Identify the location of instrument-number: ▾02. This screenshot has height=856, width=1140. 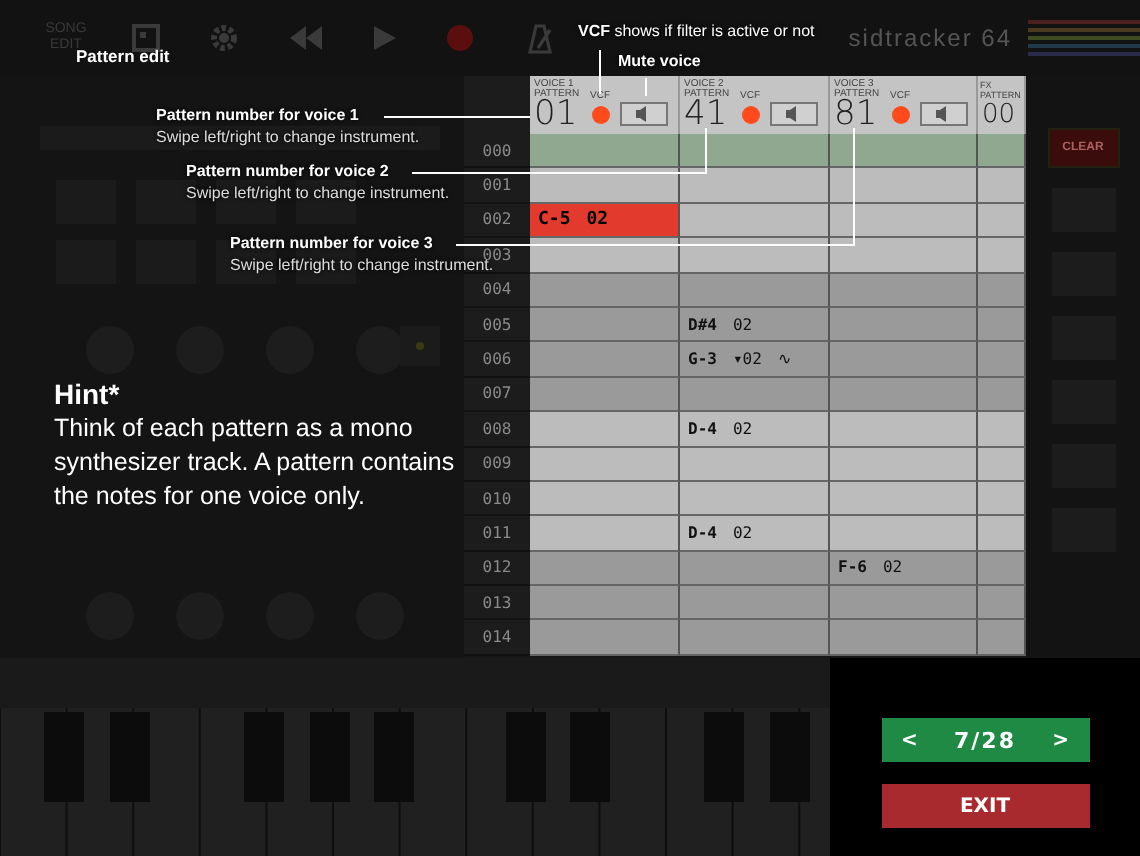
(747, 359).